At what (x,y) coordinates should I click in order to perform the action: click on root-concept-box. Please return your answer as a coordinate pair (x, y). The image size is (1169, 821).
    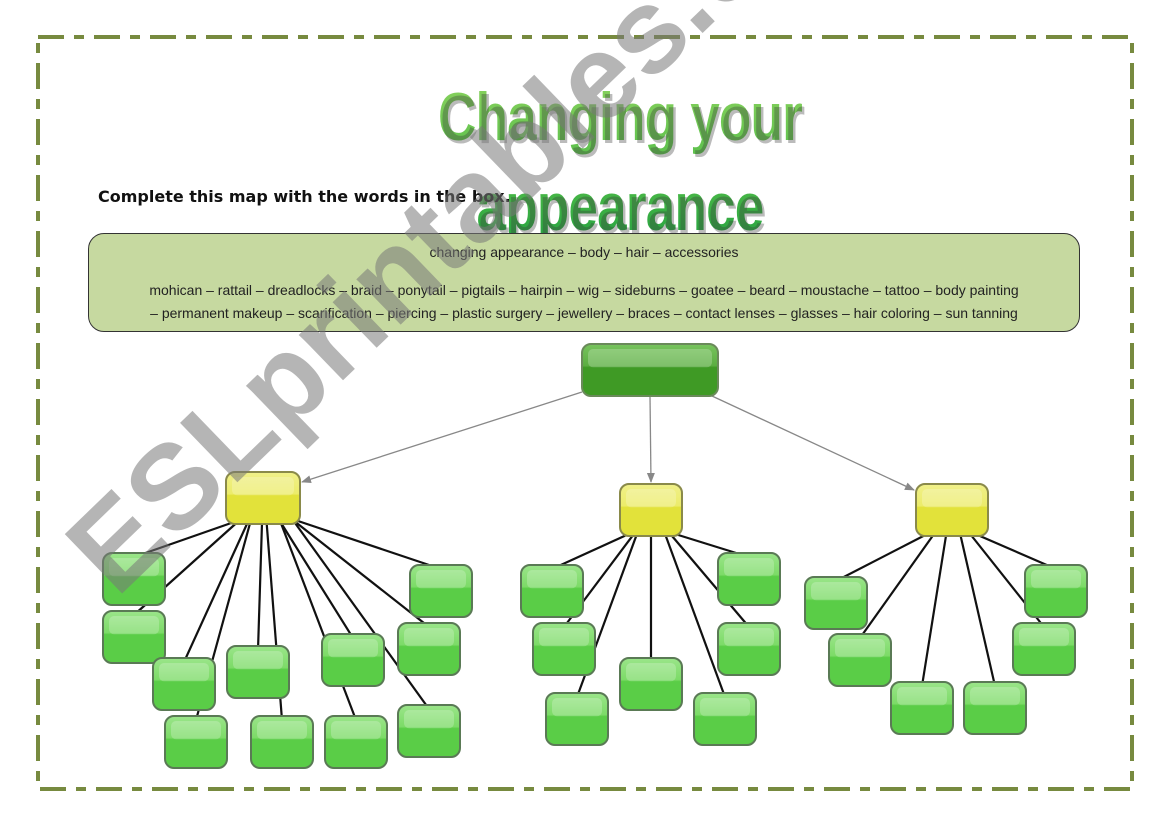
    Looking at the image, I should click on (650, 370).